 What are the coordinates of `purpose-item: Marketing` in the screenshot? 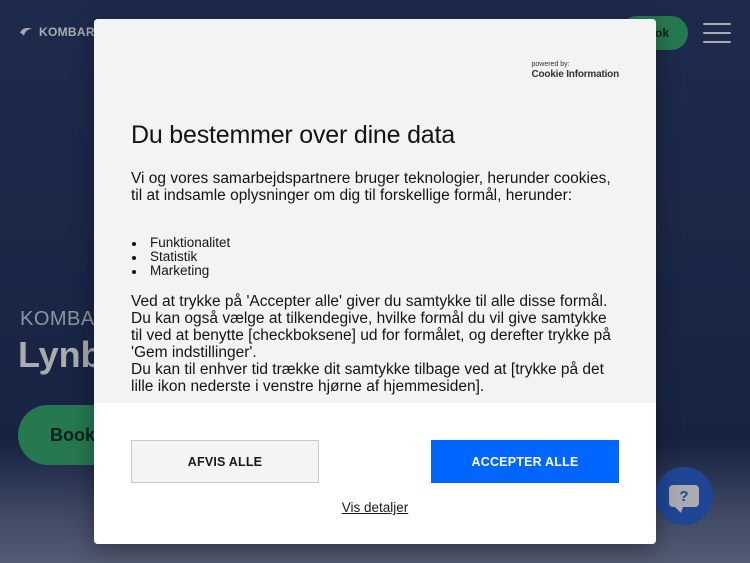 It's located at (180, 271).